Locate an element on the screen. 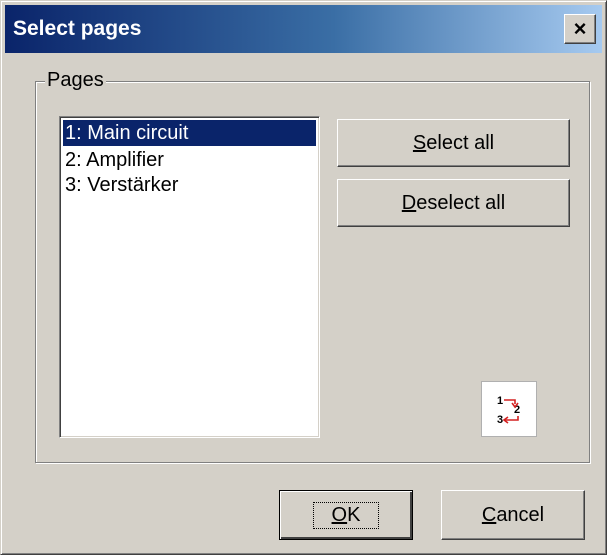 The image size is (607, 555). page-order-icon: 1 2 3 is located at coordinates (508, 410).